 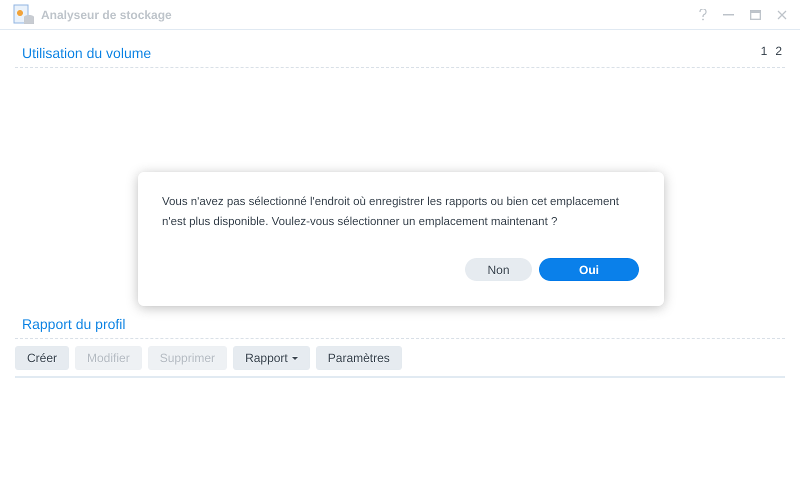 What do you see at coordinates (106, 15) in the screenshot?
I see `window-title: Analyseur de stockage` at bounding box center [106, 15].